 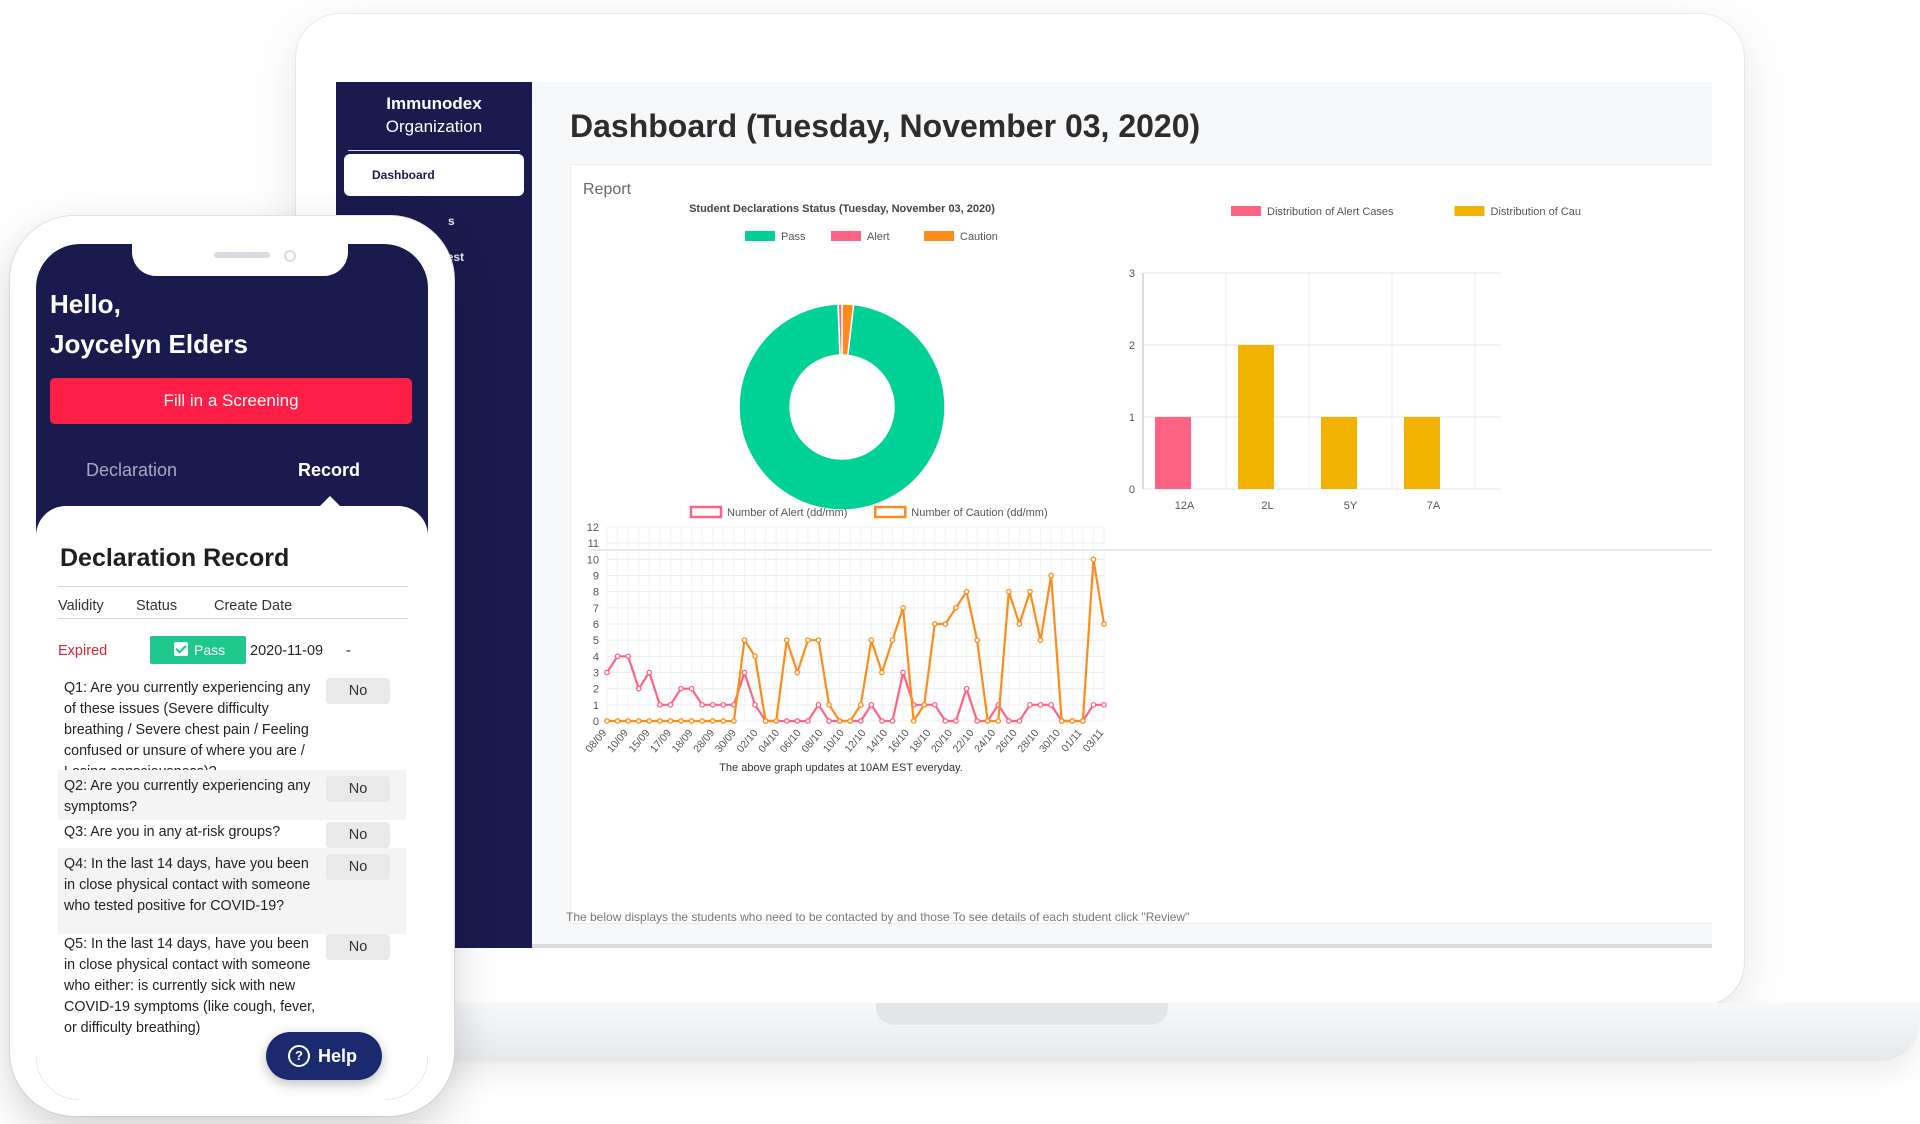 What do you see at coordinates (856, 741) in the screenshot?
I see `line-xtick-label: 12/10` at bounding box center [856, 741].